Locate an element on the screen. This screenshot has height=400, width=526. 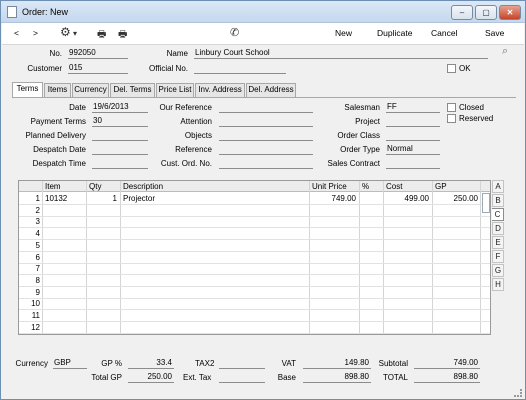
order-class-field is located at coordinates (413, 135).